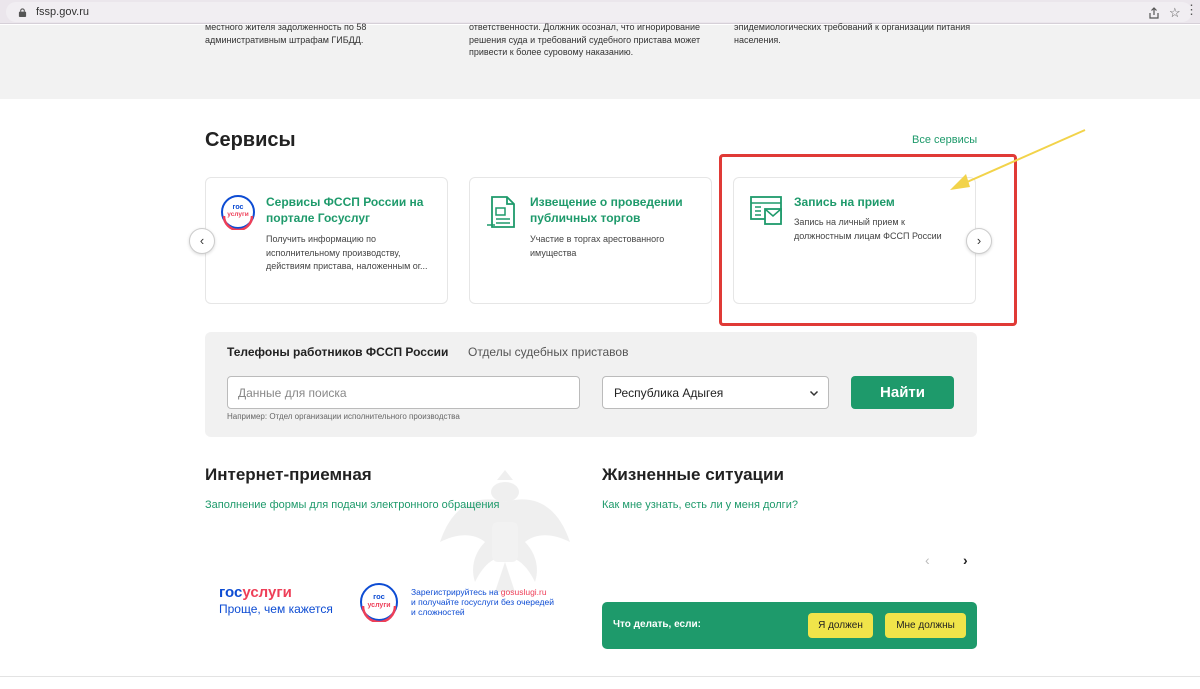 Image resolution: width=1200 pixels, height=689 pixels. Describe the element at coordinates (840, 625) in the screenshot. I see `i-owe-button: Я должен` at that location.